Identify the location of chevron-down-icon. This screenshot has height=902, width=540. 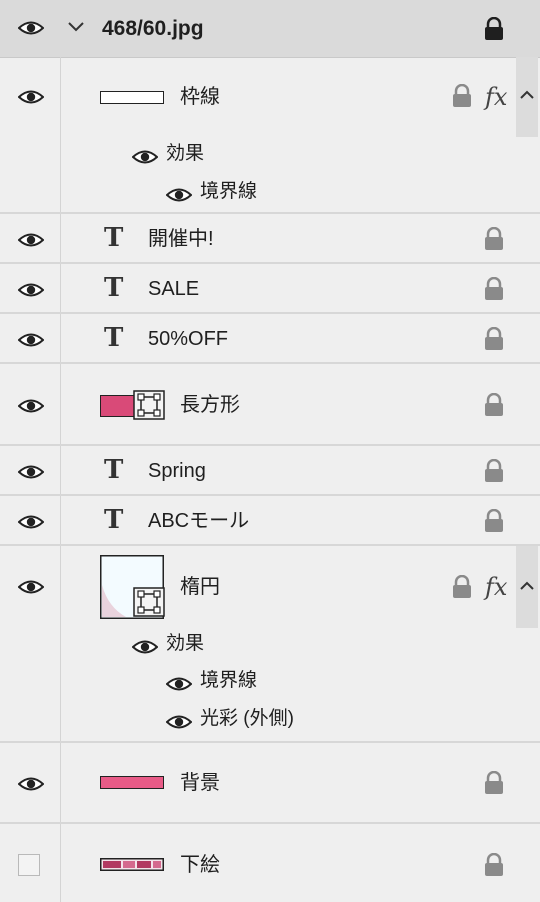
(76, 27).